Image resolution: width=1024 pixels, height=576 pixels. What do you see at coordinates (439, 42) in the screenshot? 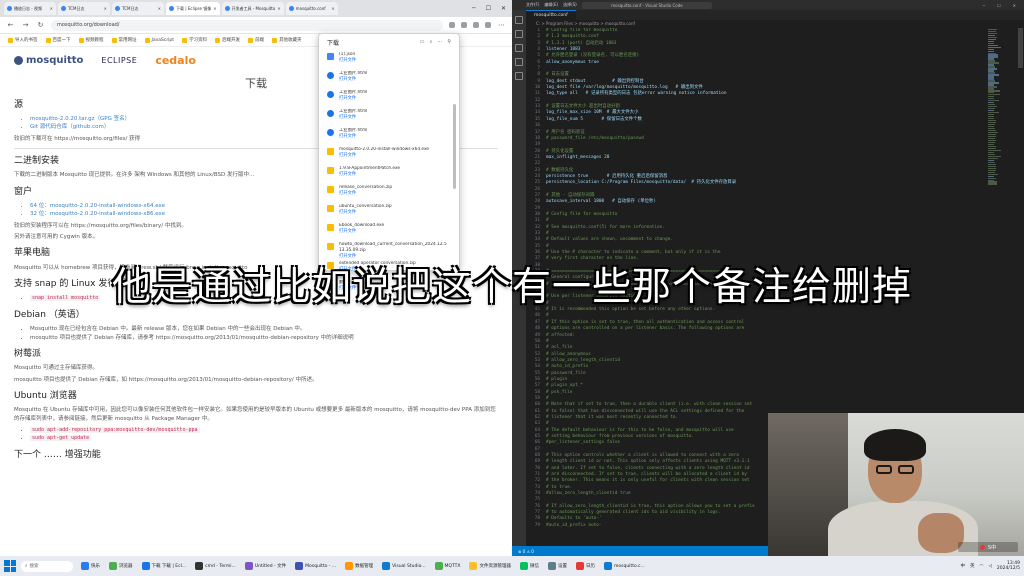
I see `more-icon: ⋯` at bounding box center [439, 42].